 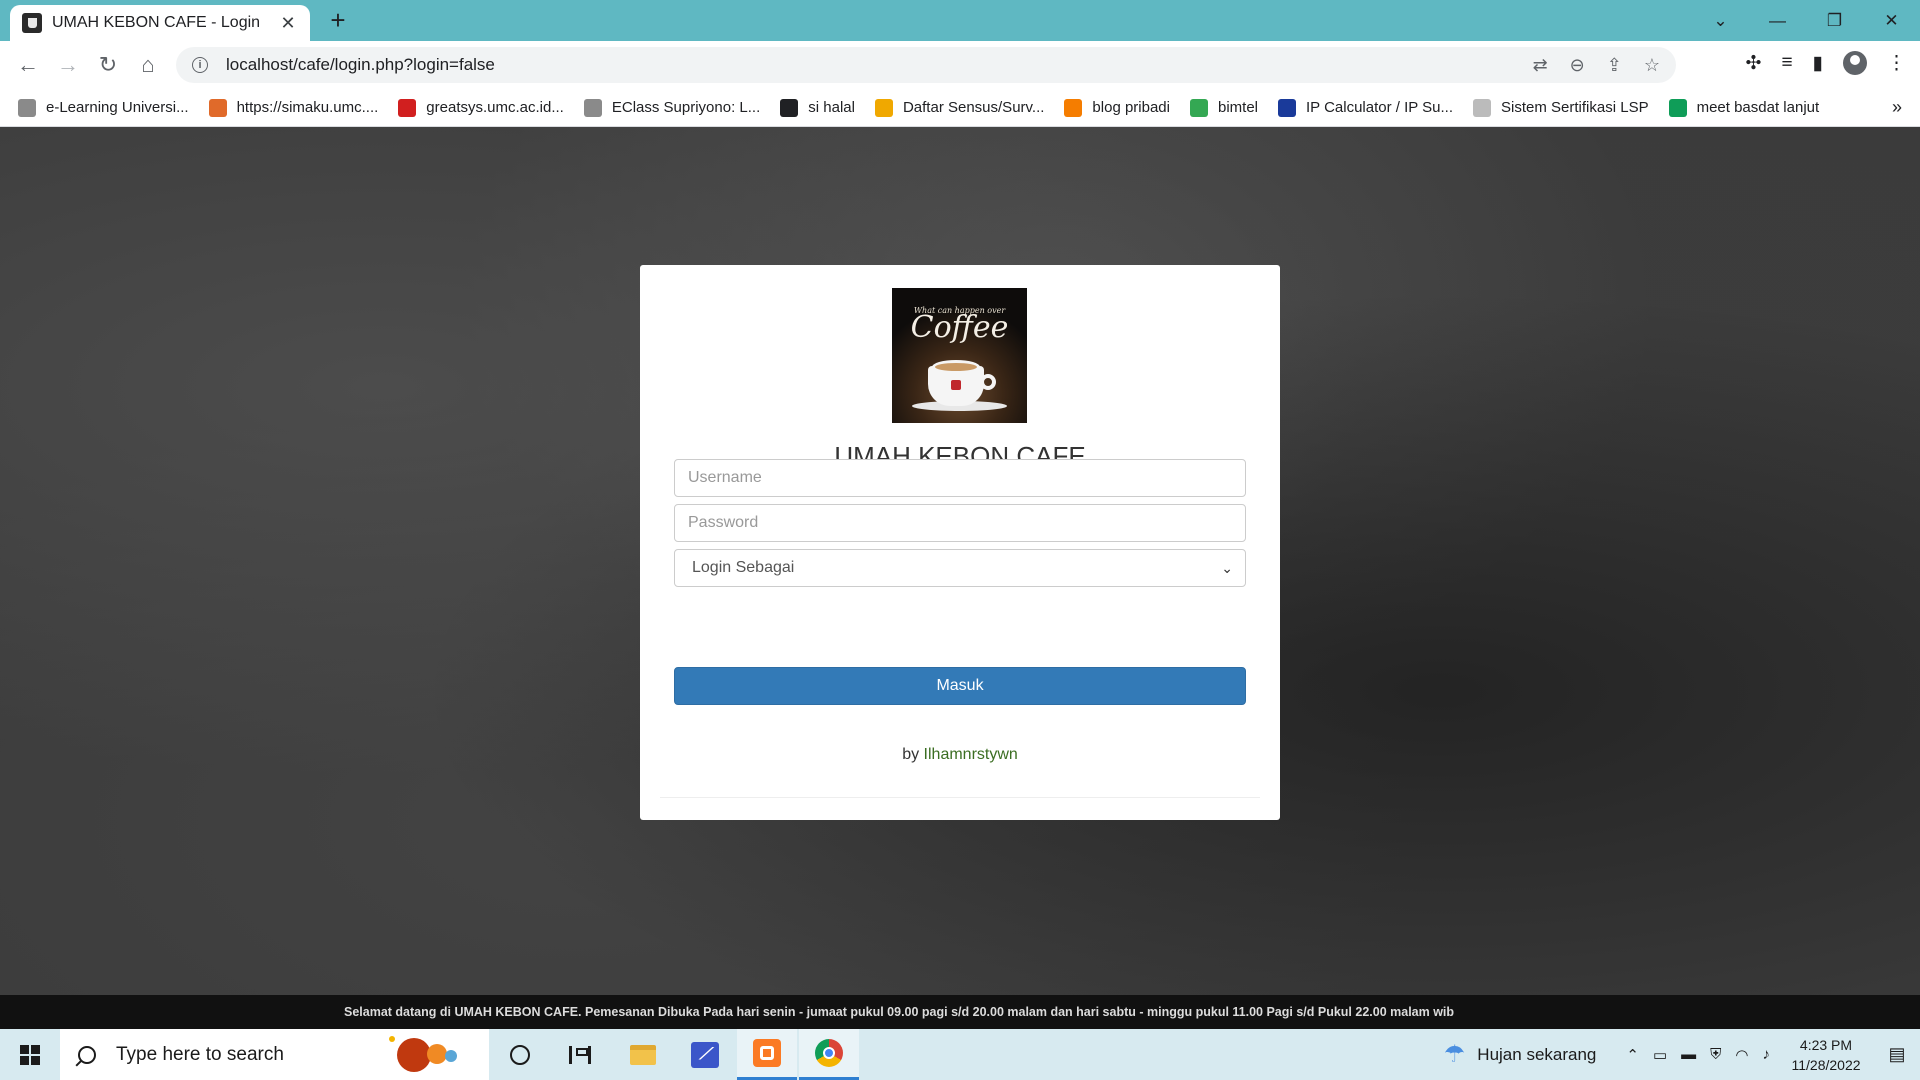 I want to click on chevron-down-icon: ⌄, so click(x=1227, y=567).